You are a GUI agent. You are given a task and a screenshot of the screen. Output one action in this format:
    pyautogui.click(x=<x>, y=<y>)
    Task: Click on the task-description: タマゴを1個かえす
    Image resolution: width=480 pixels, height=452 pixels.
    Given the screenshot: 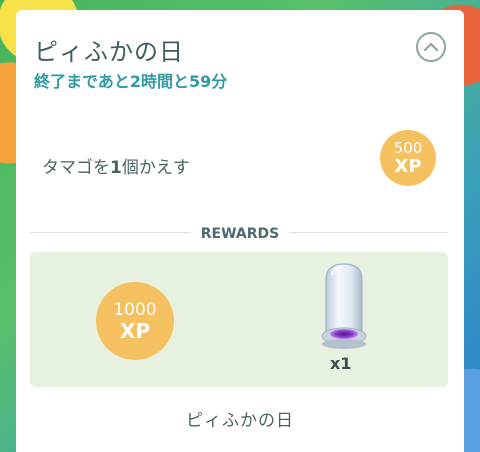 What is the action you would take?
    pyautogui.click(x=116, y=165)
    